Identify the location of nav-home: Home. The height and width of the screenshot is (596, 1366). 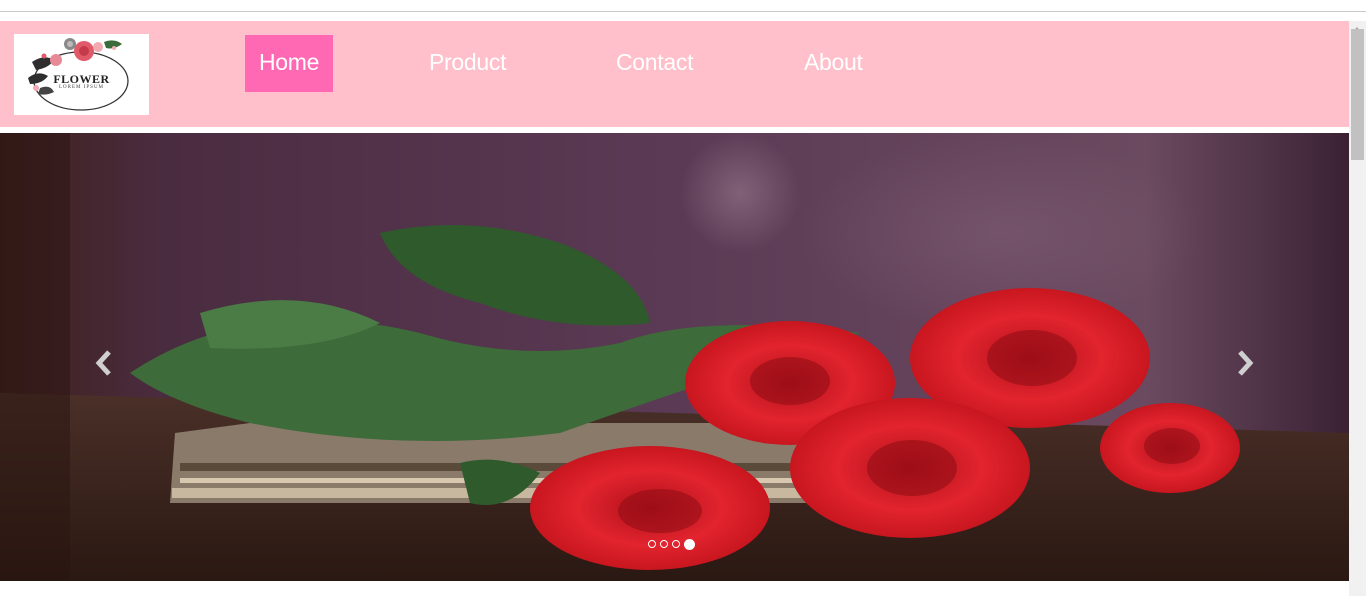
(289, 63).